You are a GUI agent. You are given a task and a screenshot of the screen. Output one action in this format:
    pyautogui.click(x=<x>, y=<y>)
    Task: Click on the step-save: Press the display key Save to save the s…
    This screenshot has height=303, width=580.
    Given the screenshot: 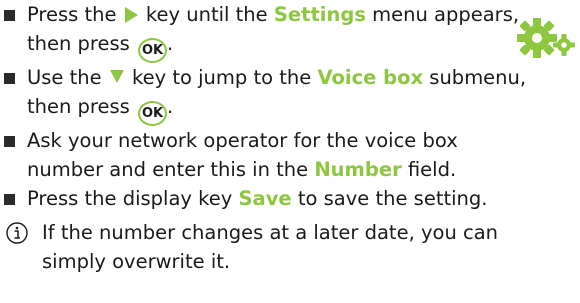 What is the action you would take?
    pyautogui.click(x=270, y=198)
    